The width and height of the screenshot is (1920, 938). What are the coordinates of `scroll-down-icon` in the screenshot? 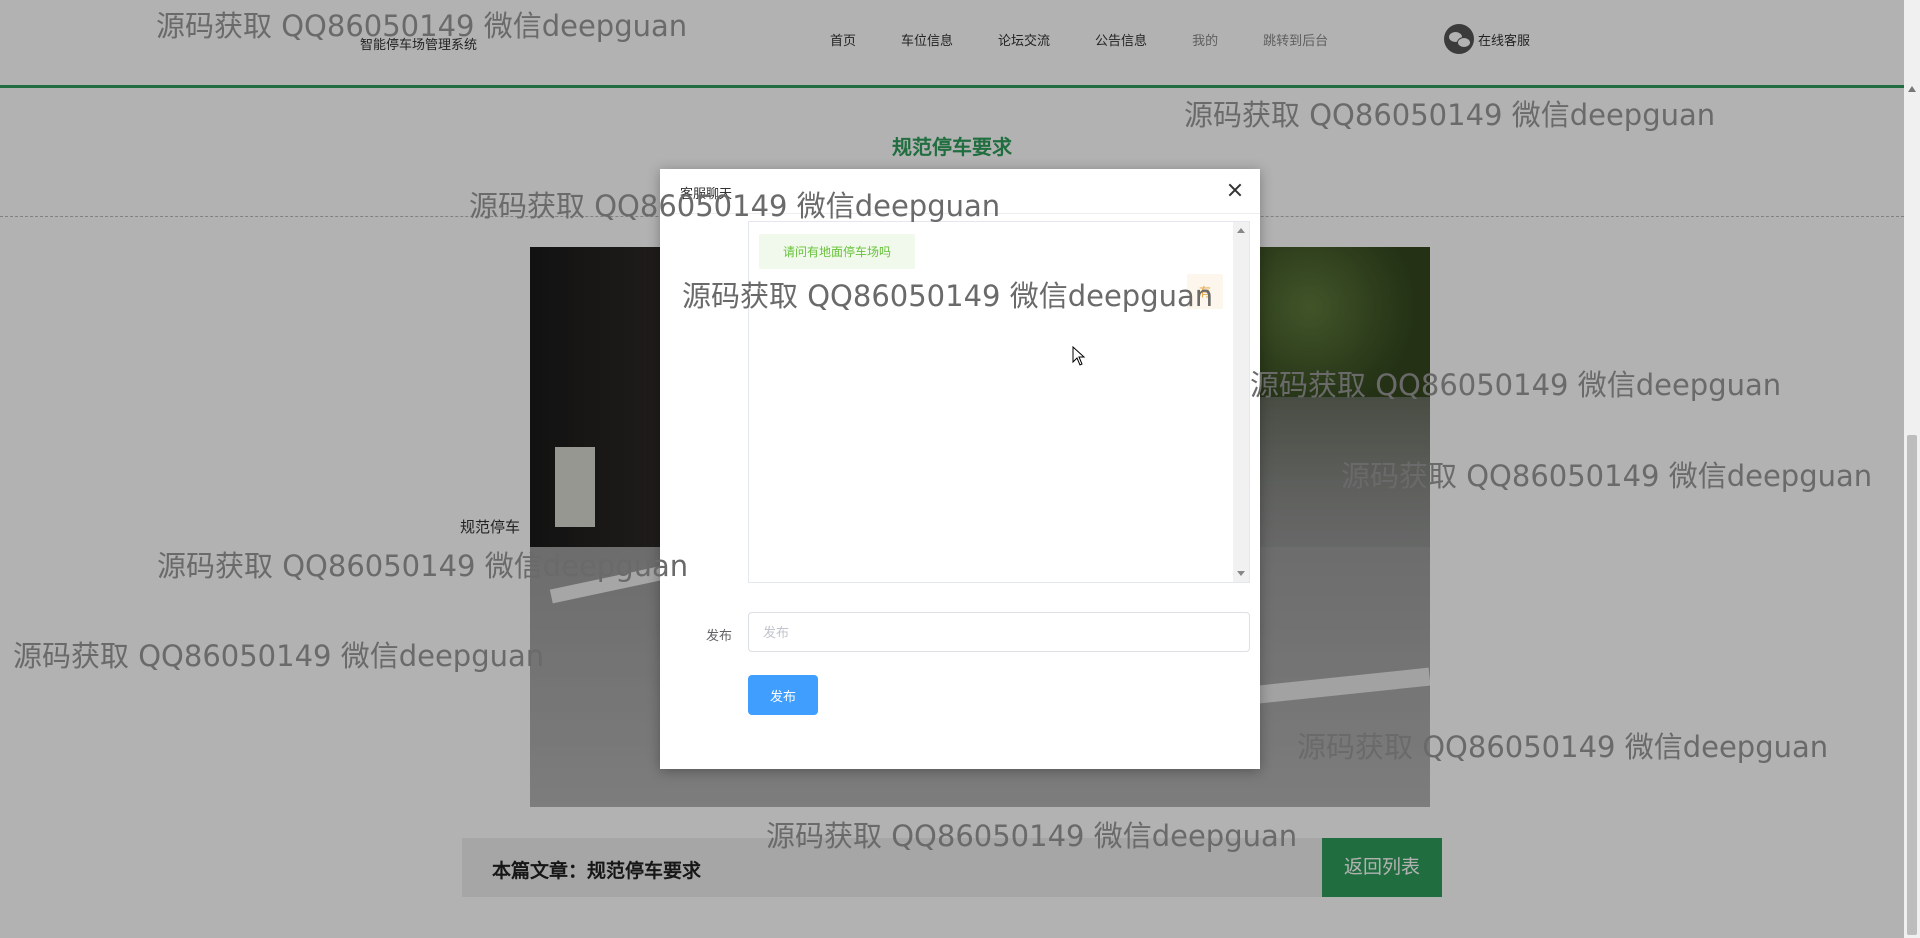 It's located at (1241, 573).